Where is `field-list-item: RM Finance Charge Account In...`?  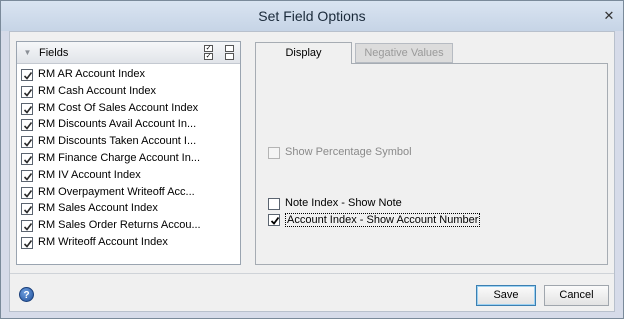
field-list-item: RM Finance Charge Account In... is located at coordinates (129, 159).